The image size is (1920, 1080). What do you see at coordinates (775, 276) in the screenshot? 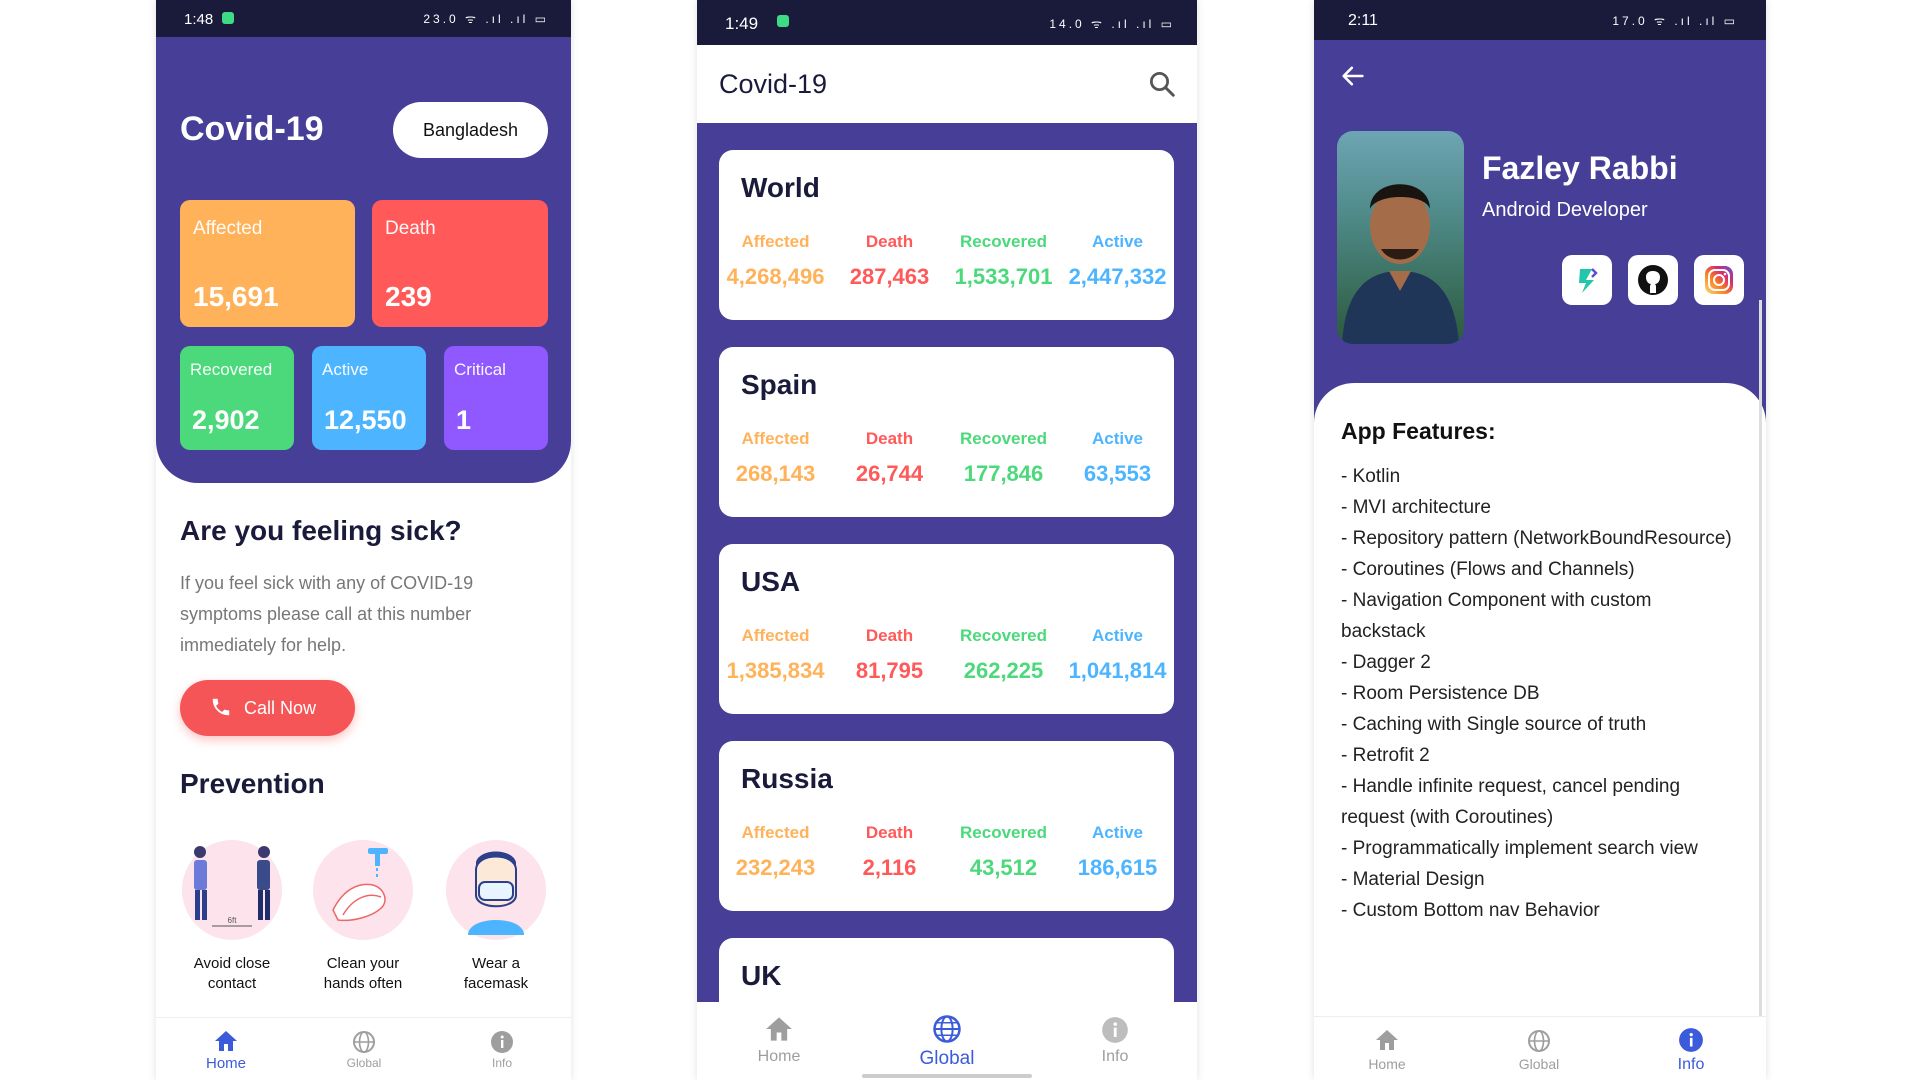
I see `affected-value: 4,268,496` at bounding box center [775, 276].